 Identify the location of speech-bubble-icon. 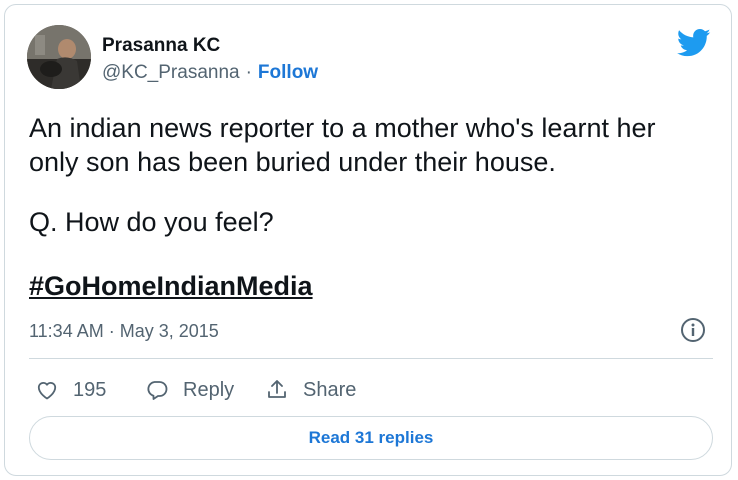
(157, 390).